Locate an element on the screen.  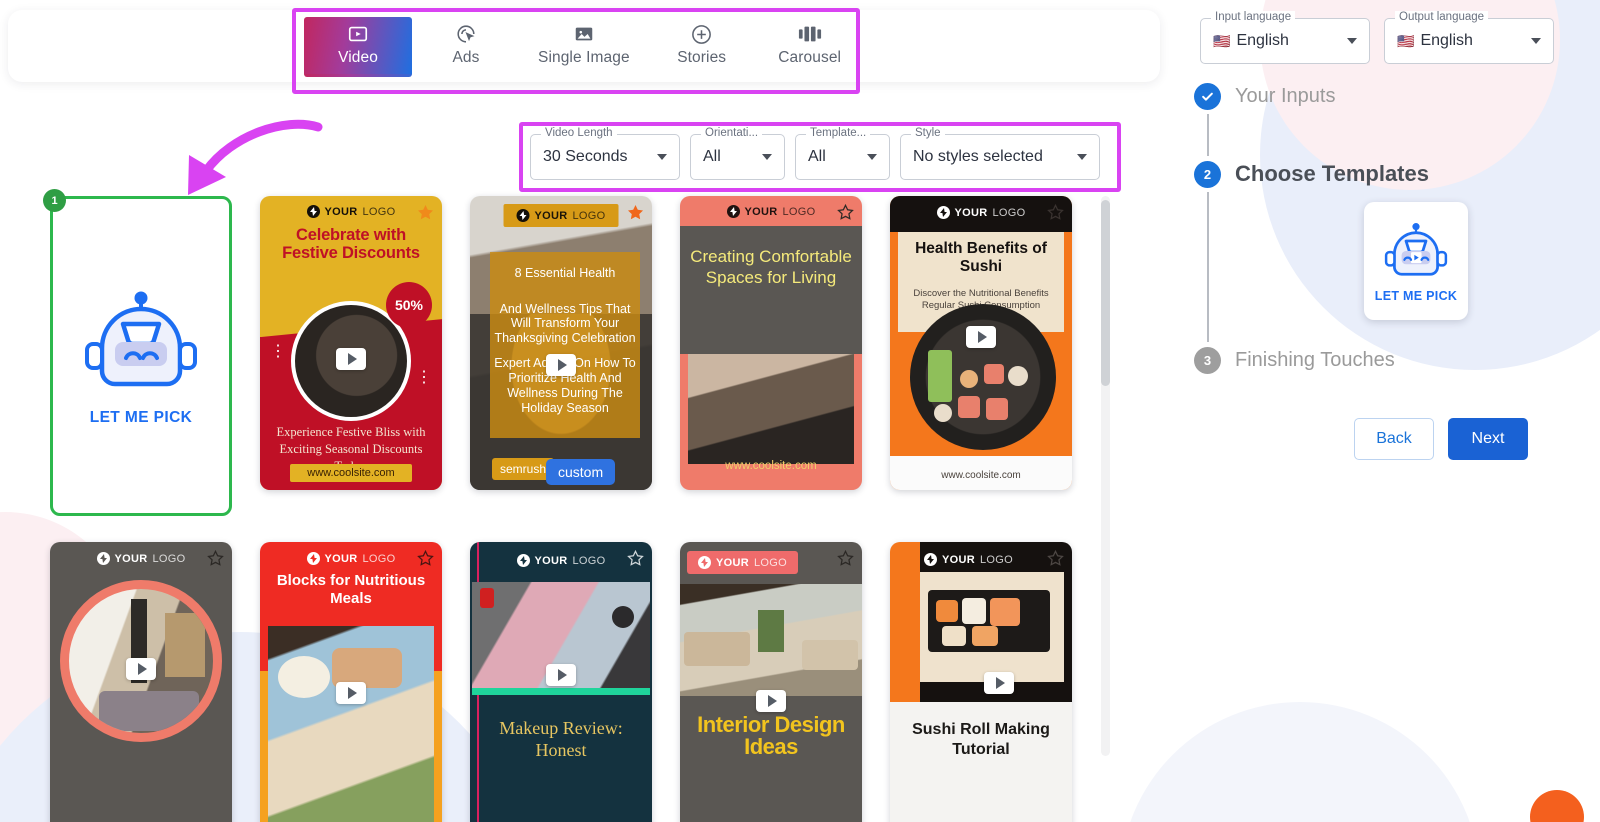
template-card-interior-design-ideas: YOUR LOGO Interior Design Ideas is located at coordinates (771, 682).